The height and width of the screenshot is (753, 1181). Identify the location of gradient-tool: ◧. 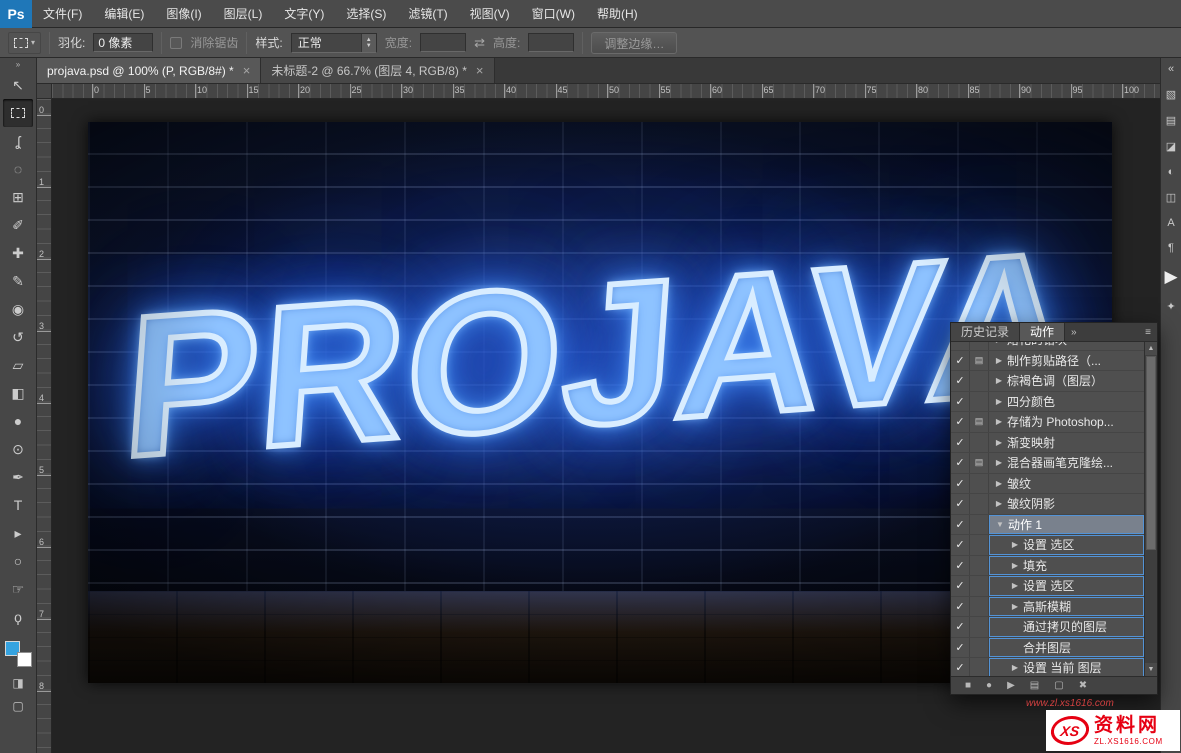
(18, 393).